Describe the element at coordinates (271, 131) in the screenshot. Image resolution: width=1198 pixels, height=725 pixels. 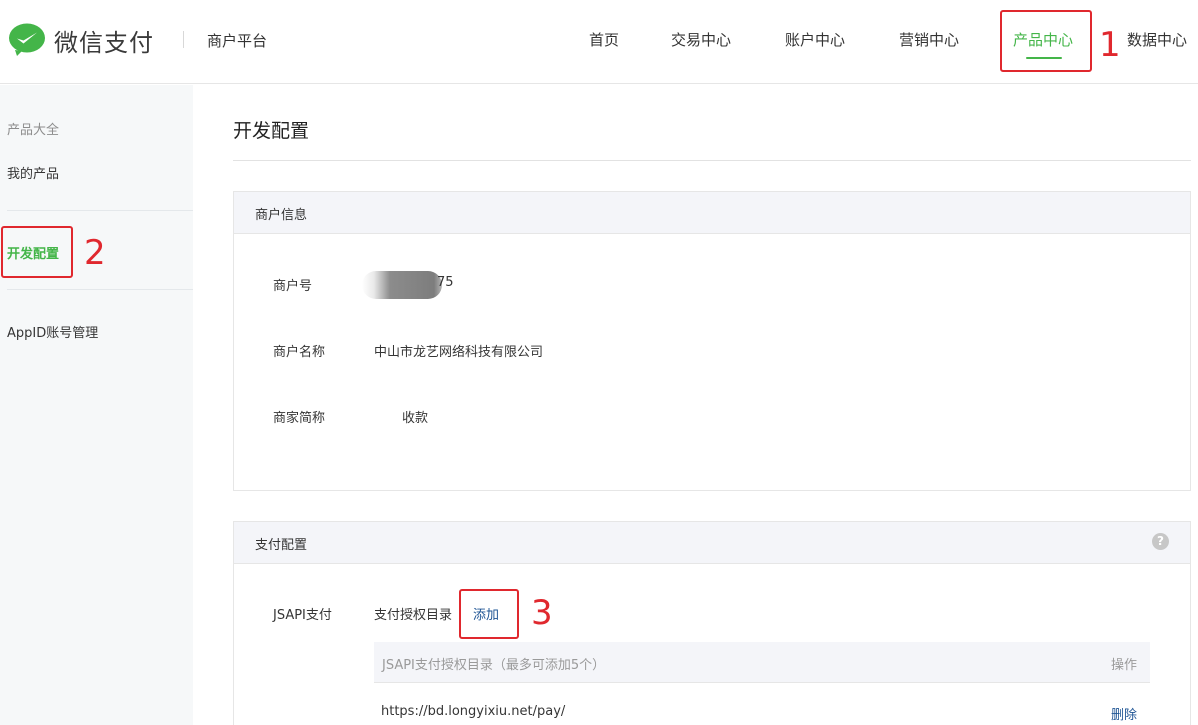
I see `page-title: 开发配置` at that location.